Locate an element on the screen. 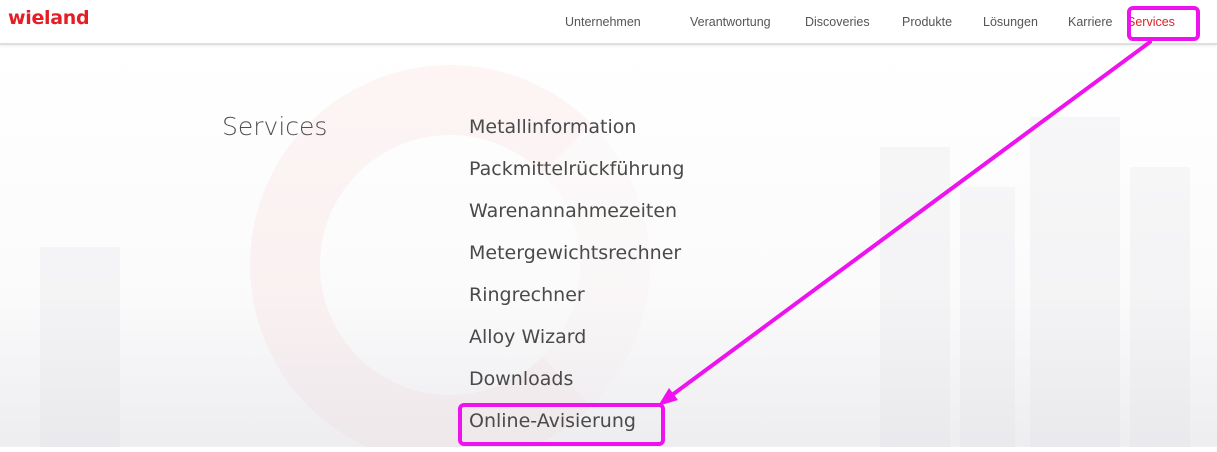 This screenshot has width=1217, height=452. link-warenannahmezeiten: Warenannahmezeiten is located at coordinates (576, 221).